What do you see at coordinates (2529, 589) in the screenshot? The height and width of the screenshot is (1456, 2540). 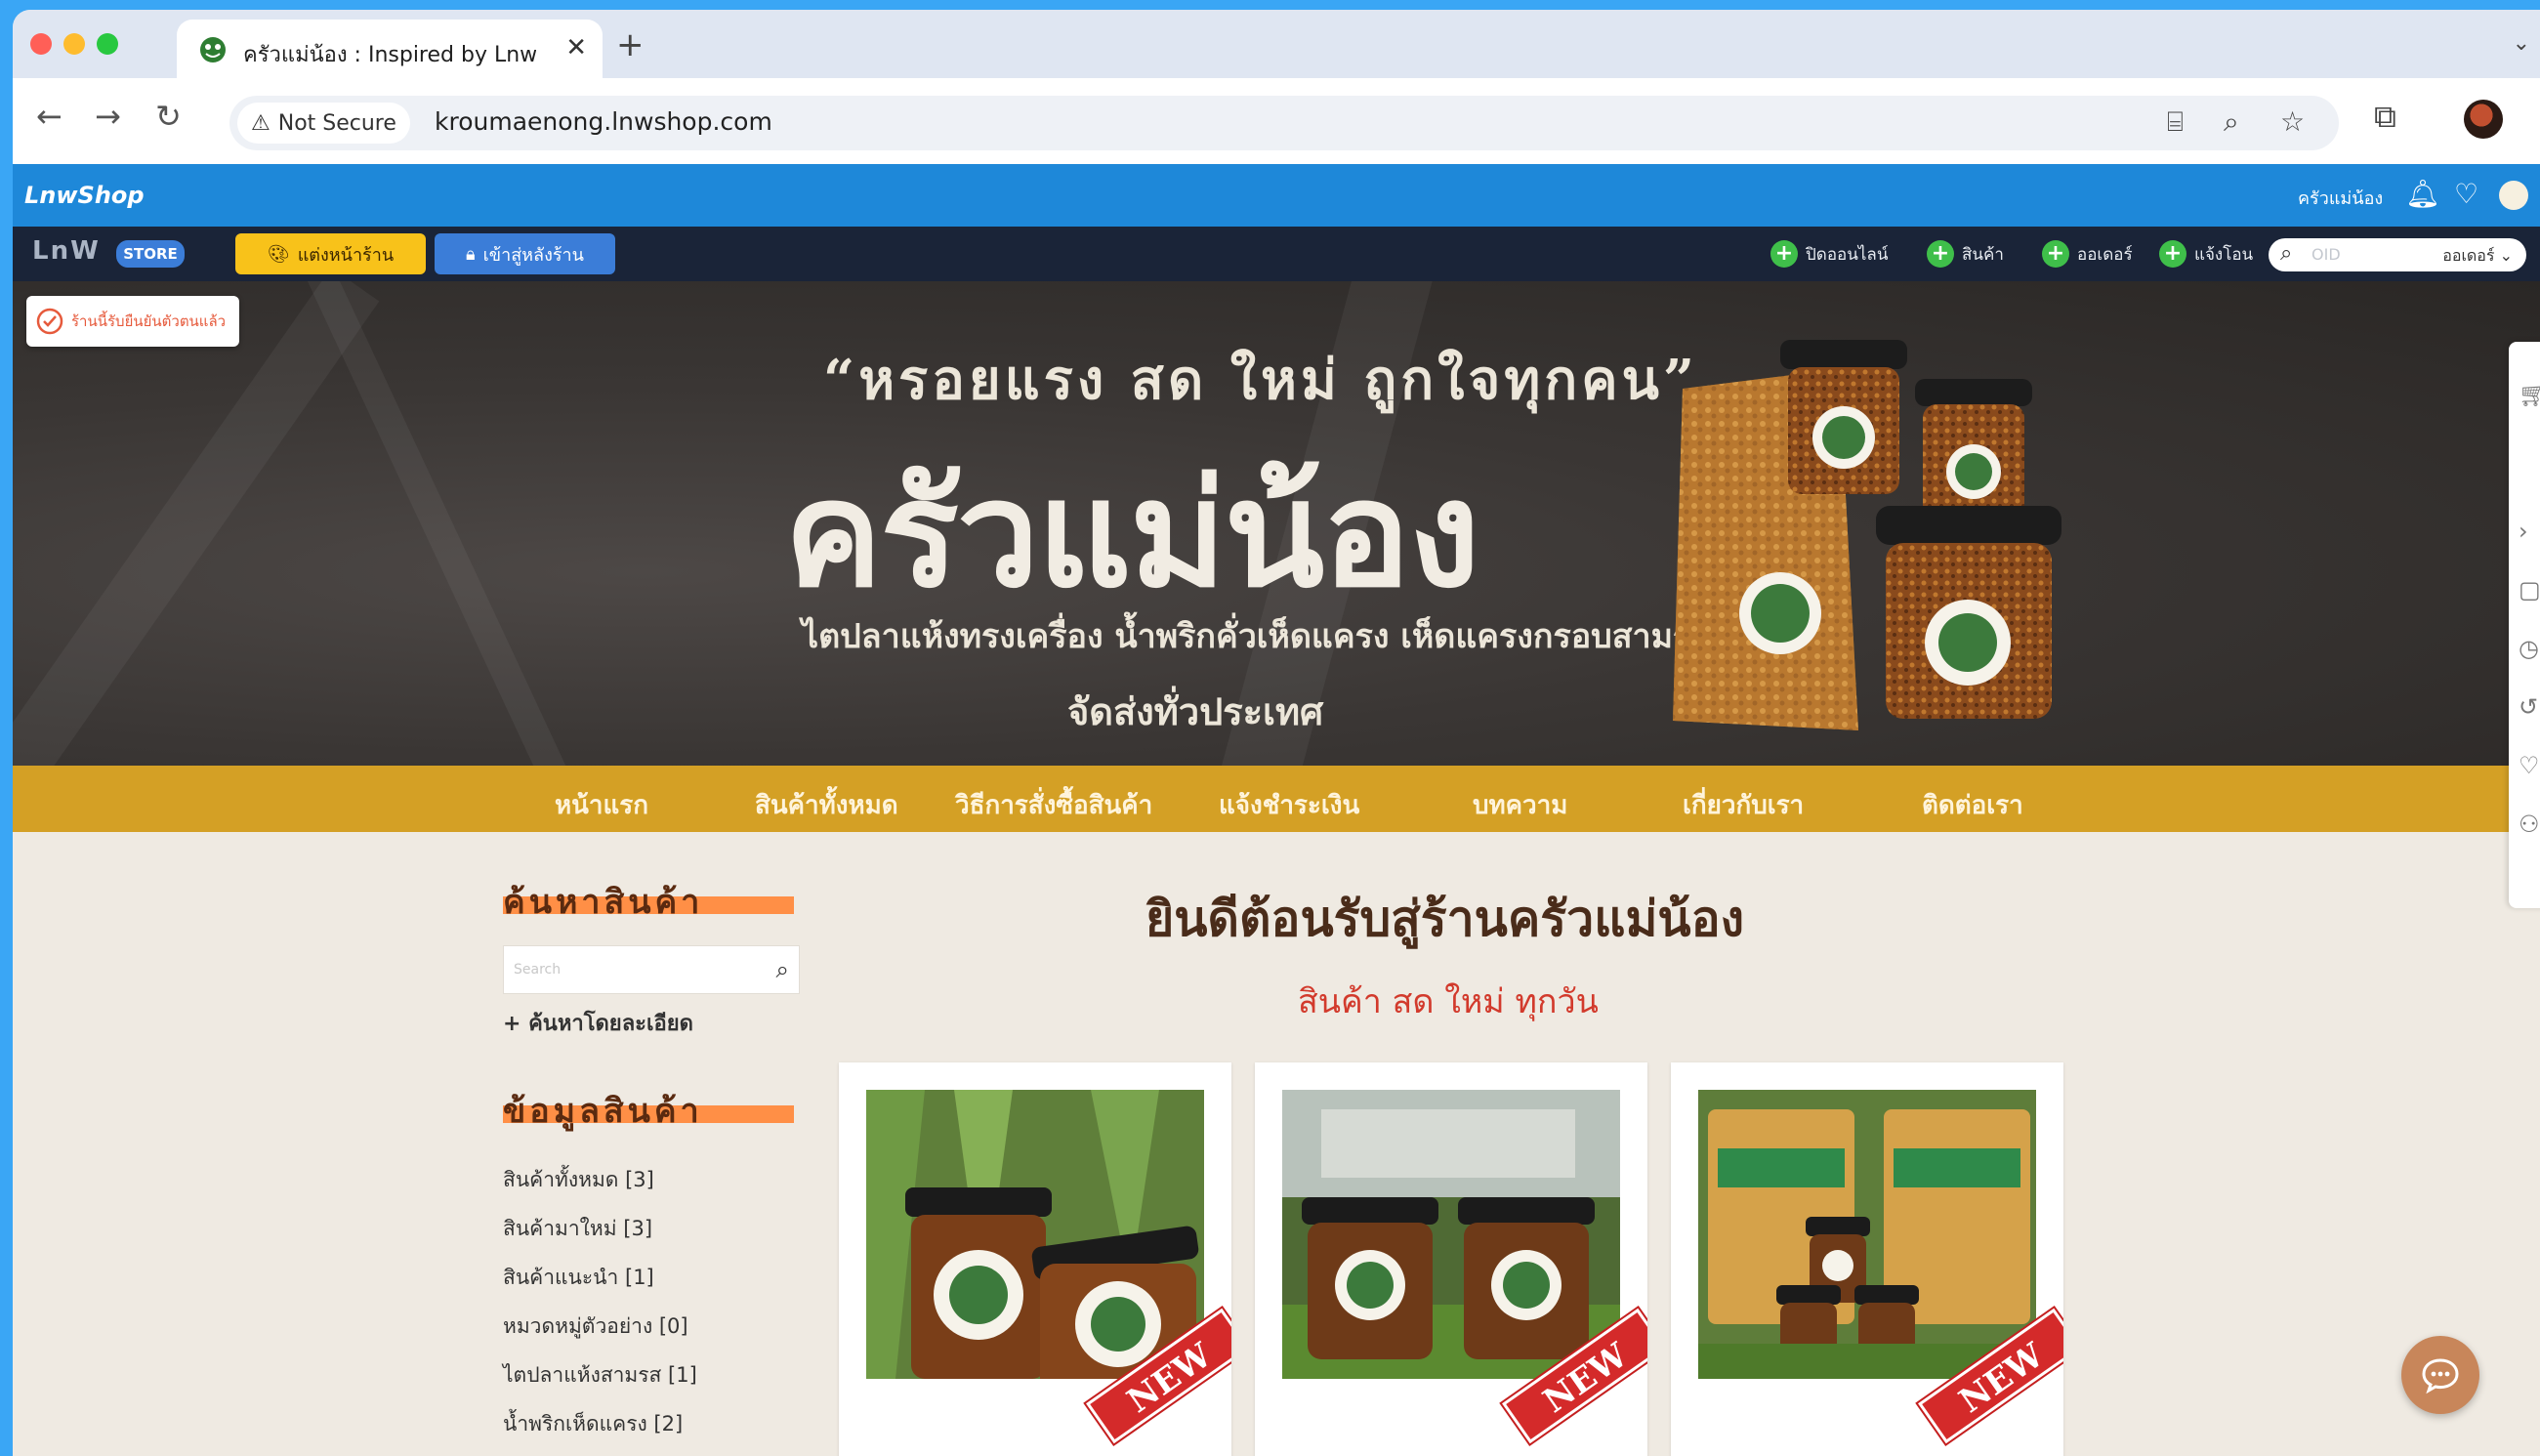 I see `document-icon: ▢` at bounding box center [2529, 589].